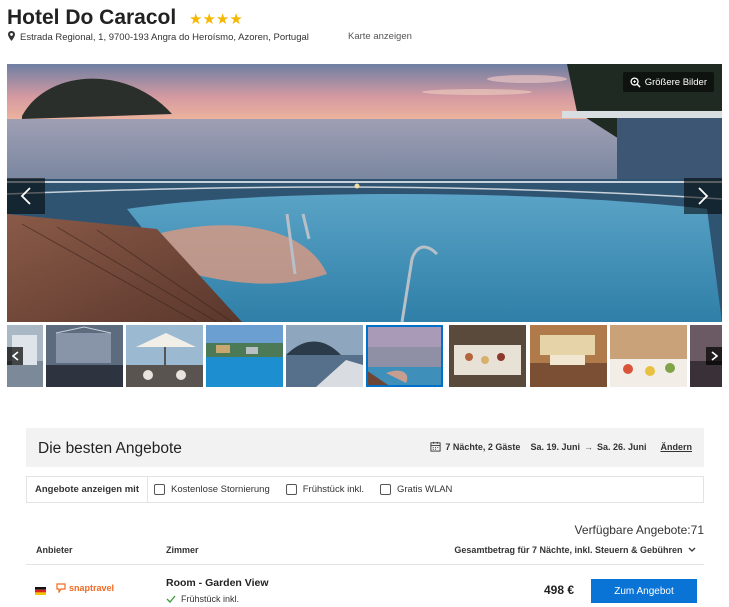 The width and height of the screenshot is (729, 607). What do you see at coordinates (559, 590) in the screenshot?
I see `offer-price: 498 €` at bounding box center [559, 590].